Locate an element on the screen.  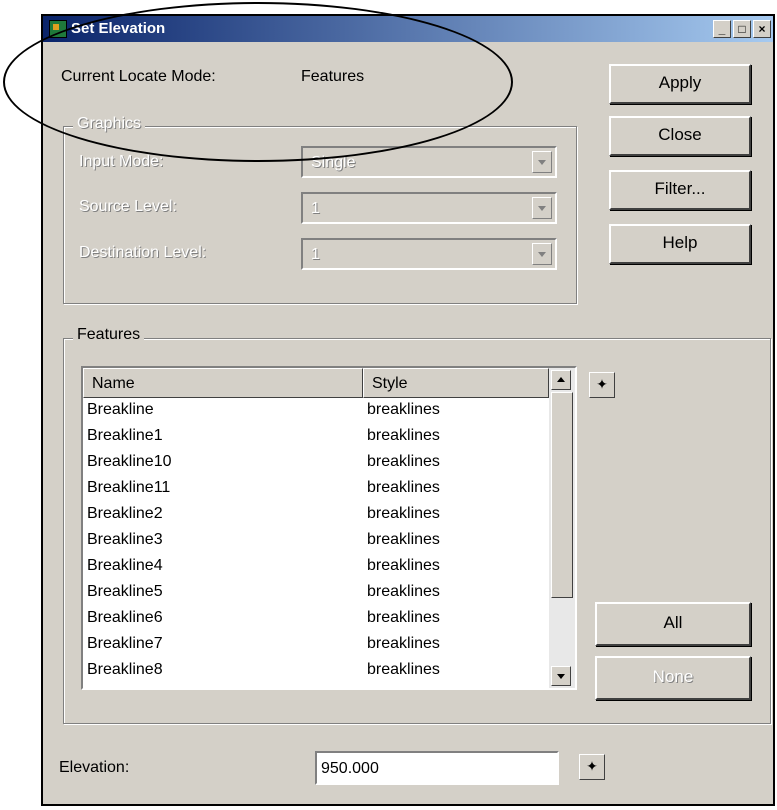
destination-level-label: Destination Level: is located at coordinates (143, 252).